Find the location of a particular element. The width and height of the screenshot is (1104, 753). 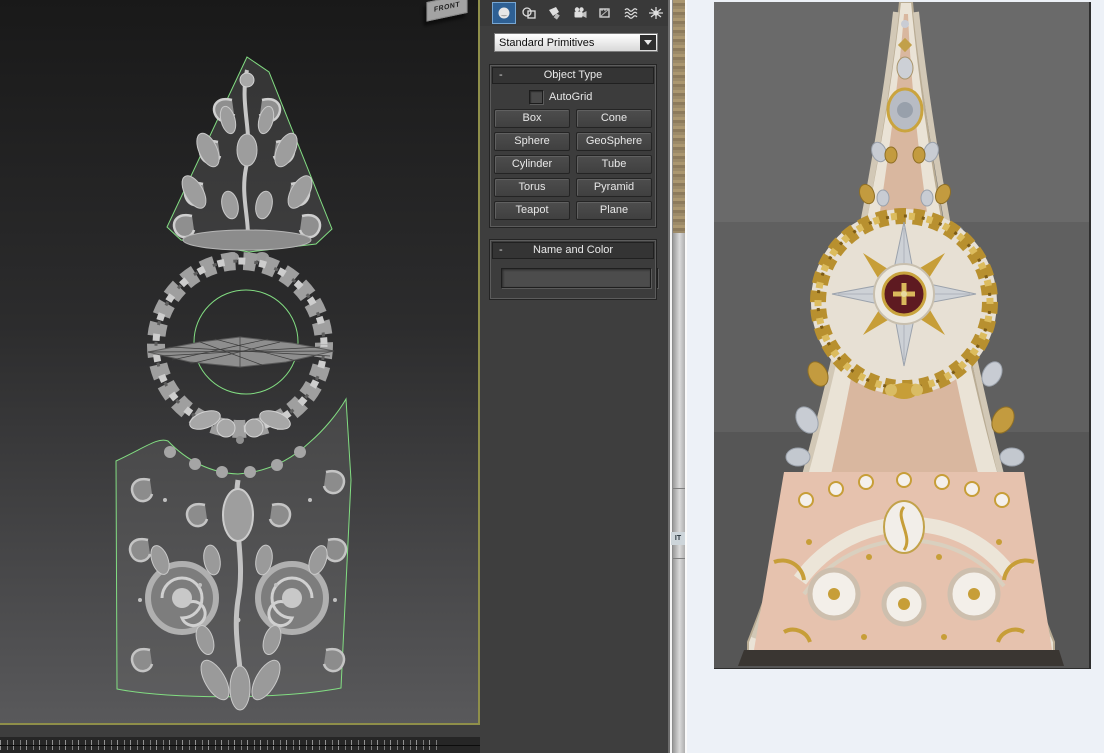

object-type-rollout-header: - Object Type is located at coordinates (573, 75).